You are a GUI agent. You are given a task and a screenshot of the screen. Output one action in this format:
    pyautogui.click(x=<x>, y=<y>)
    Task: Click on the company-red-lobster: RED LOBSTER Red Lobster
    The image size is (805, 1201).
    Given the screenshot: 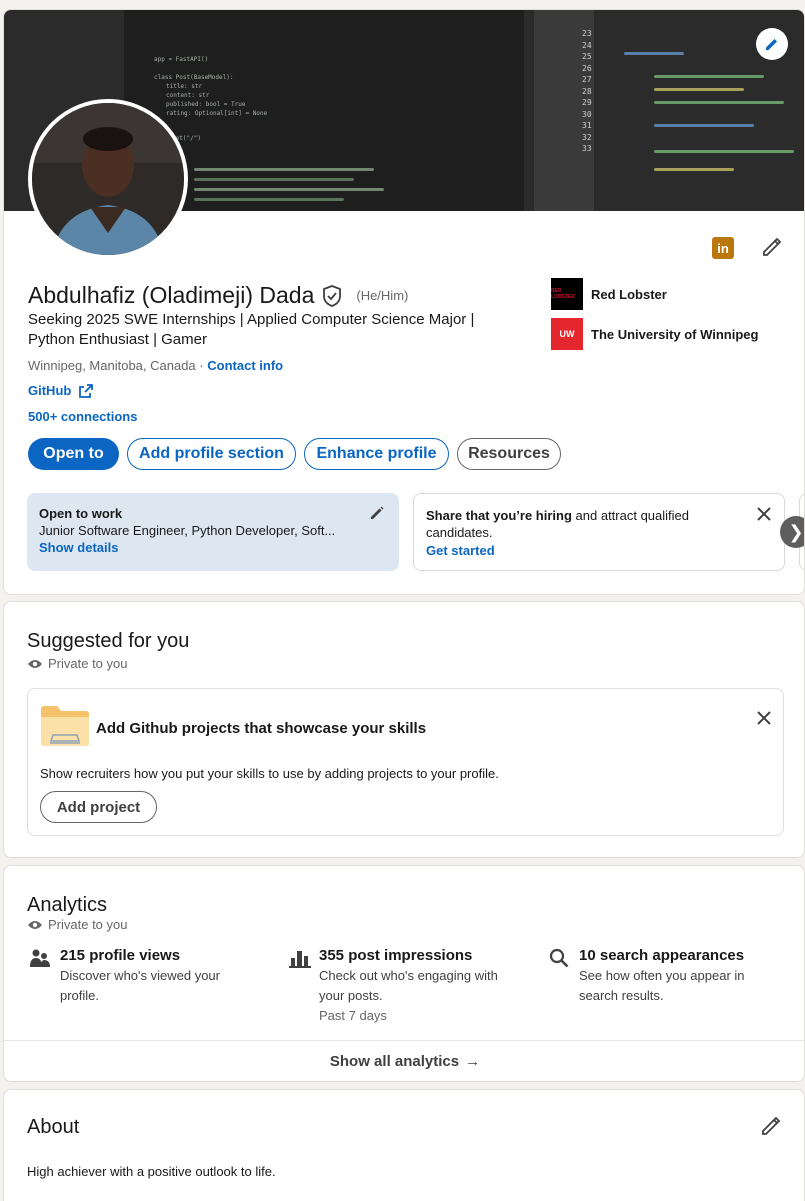 What is the action you would take?
    pyautogui.click(x=609, y=294)
    